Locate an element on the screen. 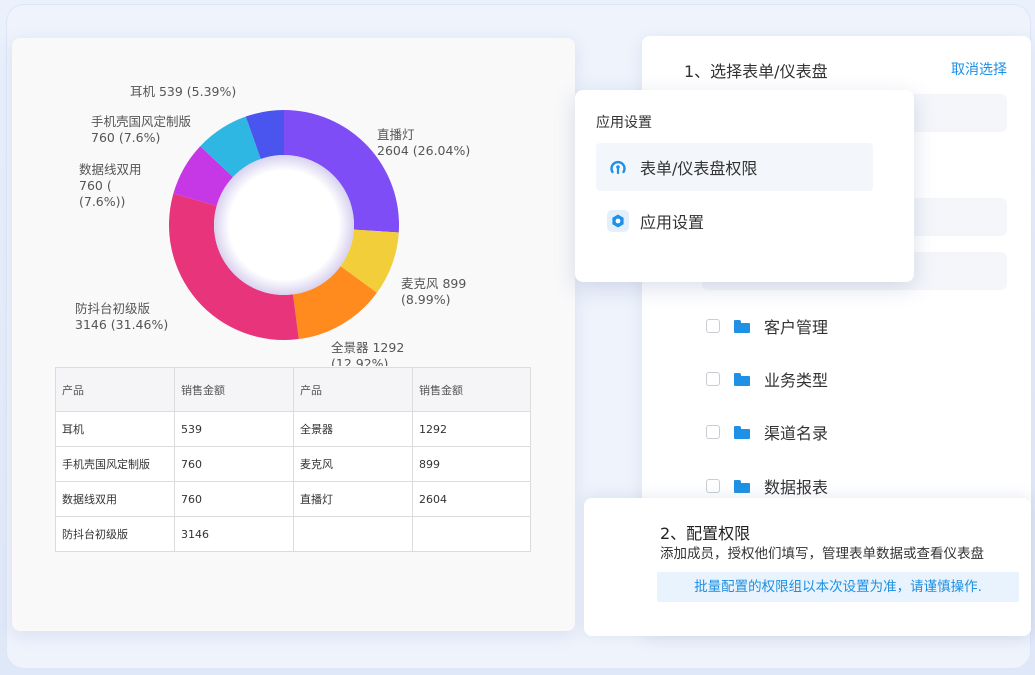 The height and width of the screenshot is (675, 1035). folder-item-report: 数据报表 is located at coordinates (767, 486).